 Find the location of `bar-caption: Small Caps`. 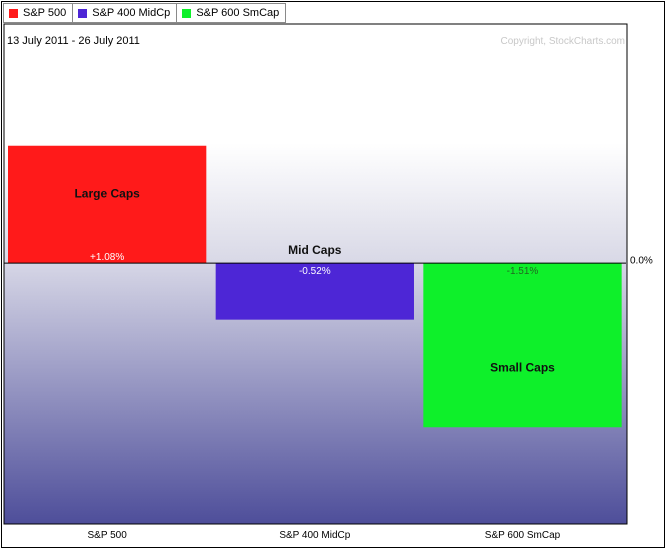

bar-caption: Small Caps is located at coordinates (522, 367).